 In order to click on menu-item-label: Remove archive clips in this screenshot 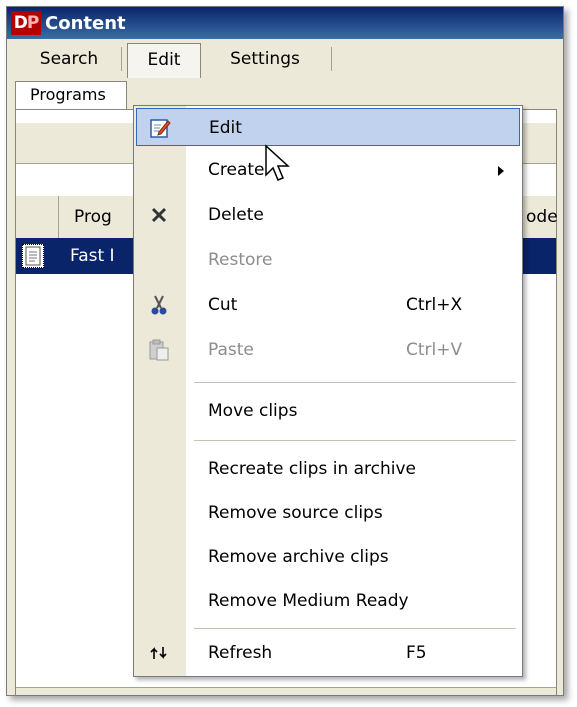, I will do `click(298, 557)`.